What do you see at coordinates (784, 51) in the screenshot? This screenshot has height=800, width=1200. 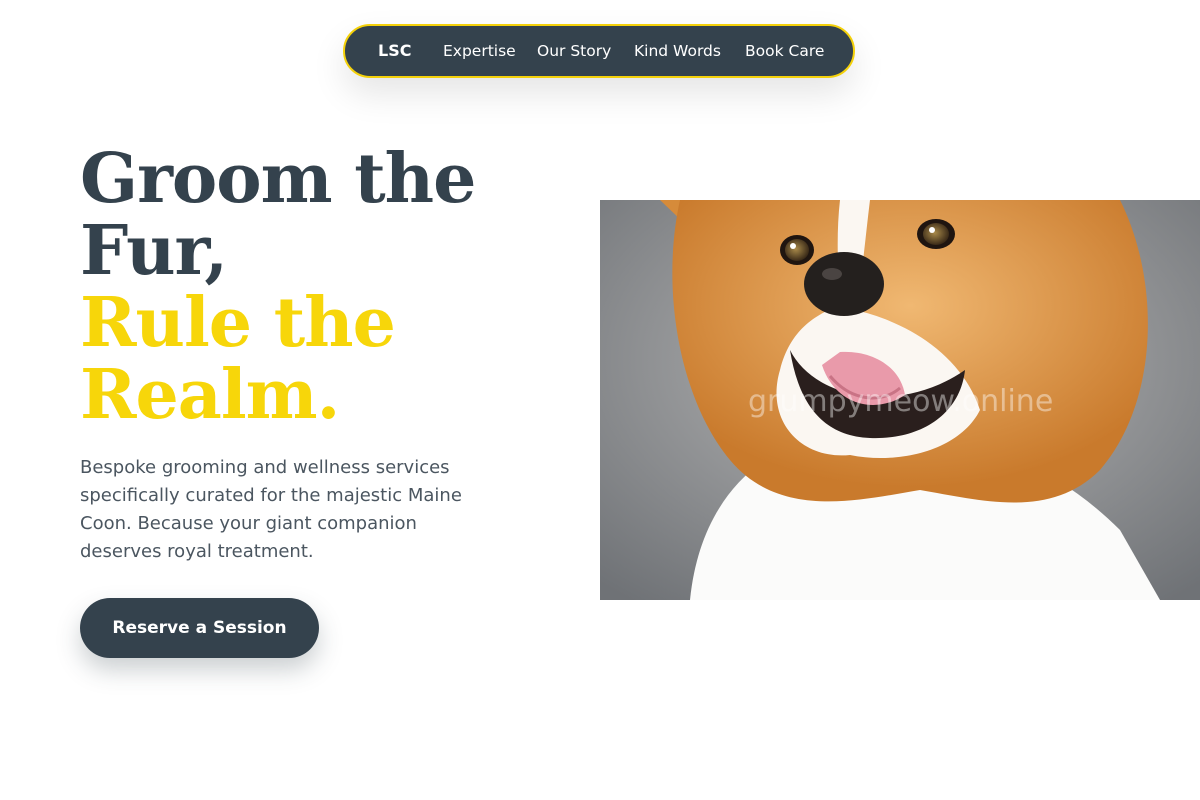 I see `nav-link-book-care: Book Care` at bounding box center [784, 51].